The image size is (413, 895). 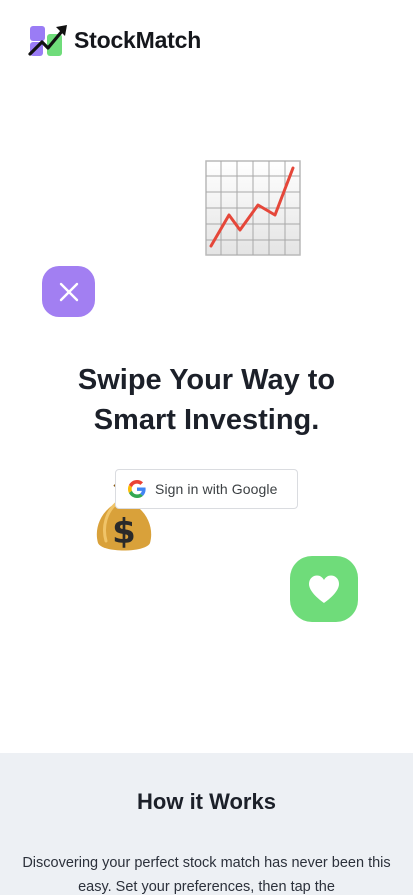 What do you see at coordinates (206, 801) in the screenshot?
I see `how-it-works-title: How it Works` at bounding box center [206, 801].